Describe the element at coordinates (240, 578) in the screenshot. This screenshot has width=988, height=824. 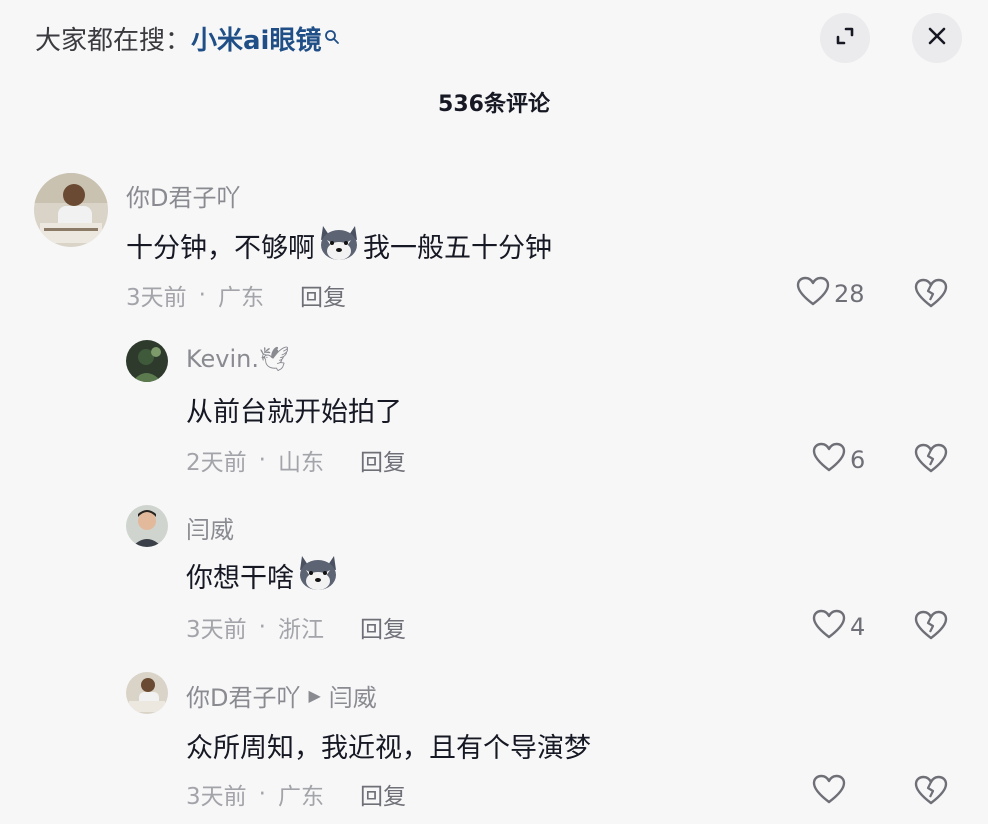
I see `reply-text-part: 你想干啥` at that location.